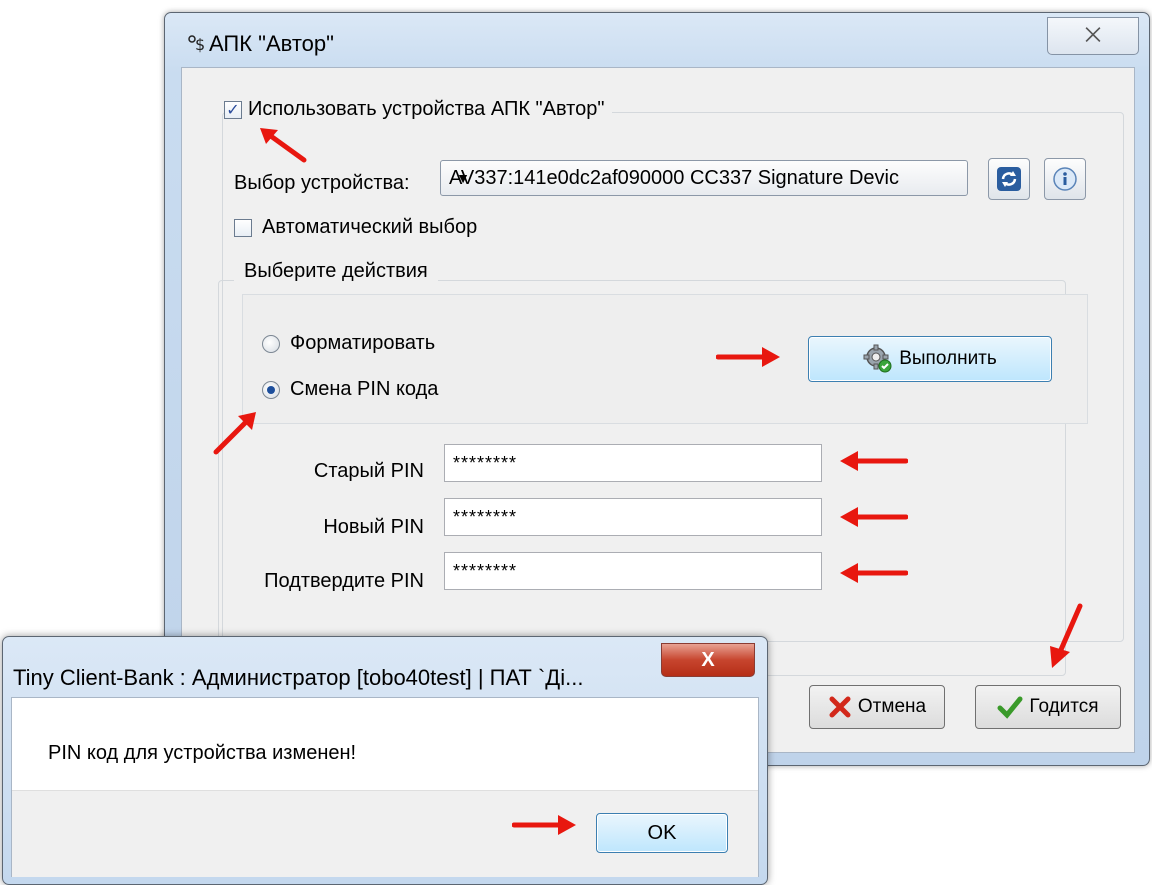 This screenshot has height=885, width=1152. I want to click on radio-change-pin, so click(271, 389).